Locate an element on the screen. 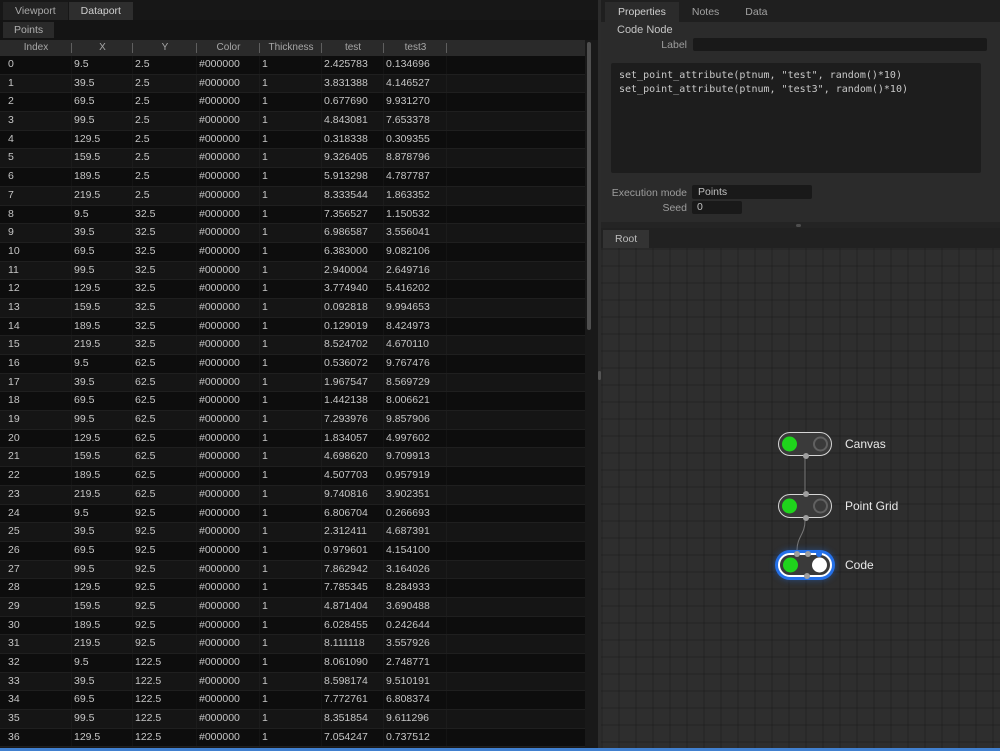 The image size is (1000, 751). table-row: 21 159.5 62.5 #000000 1 4.698620 9.709913 is located at coordinates (292, 458).